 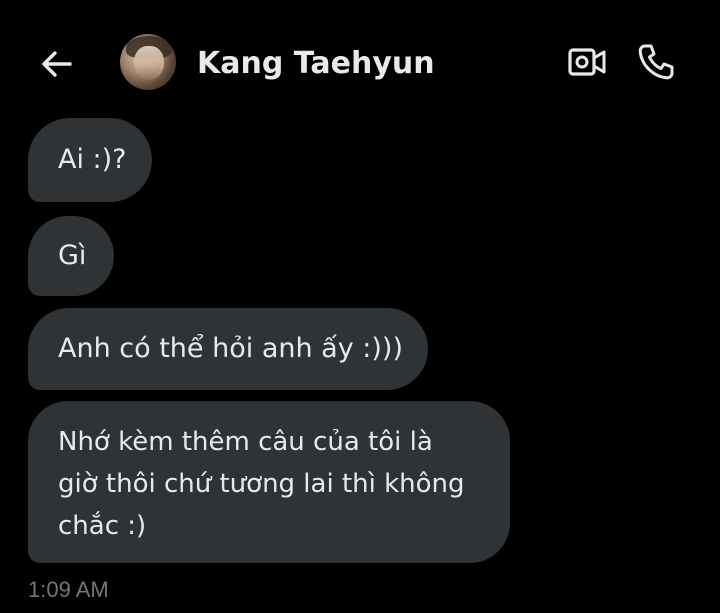 What do you see at coordinates (90, 160) in the screenshot?
I see `message-bubble: Ai :)?` at bounding box center [90, 160].